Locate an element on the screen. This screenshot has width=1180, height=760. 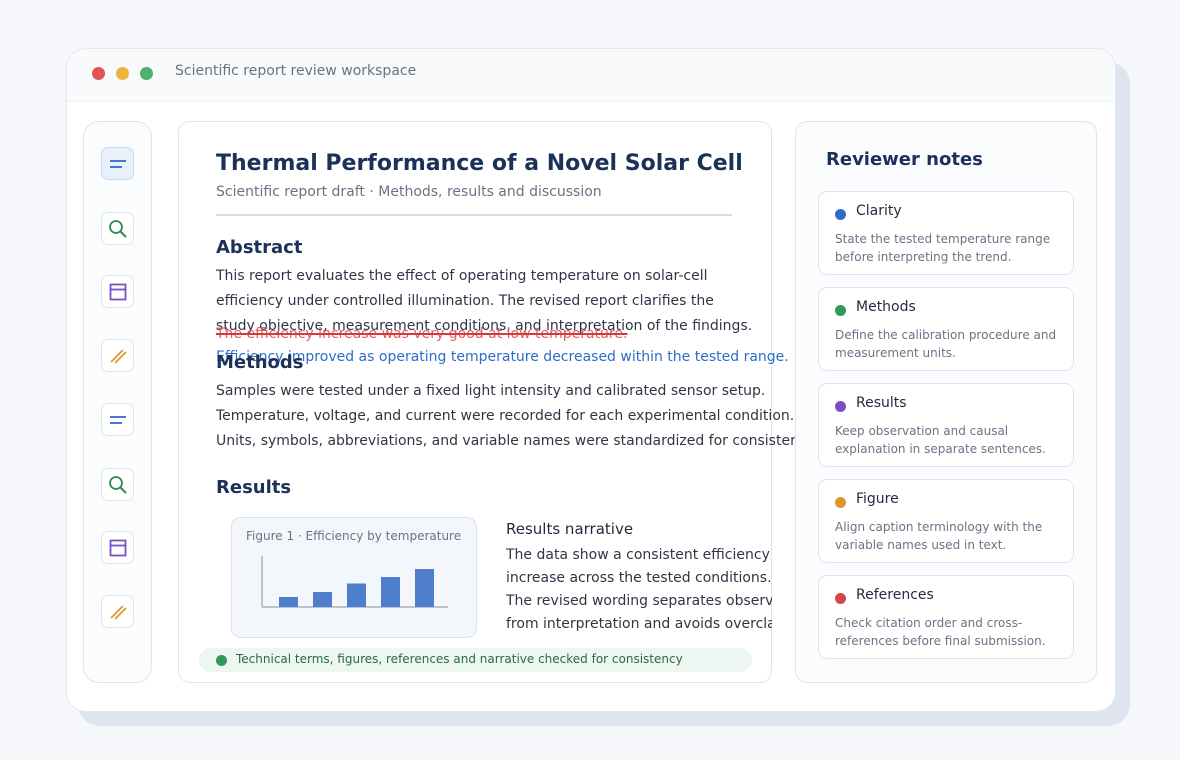
note-title: Clarity is located at coordinates (879, 211).